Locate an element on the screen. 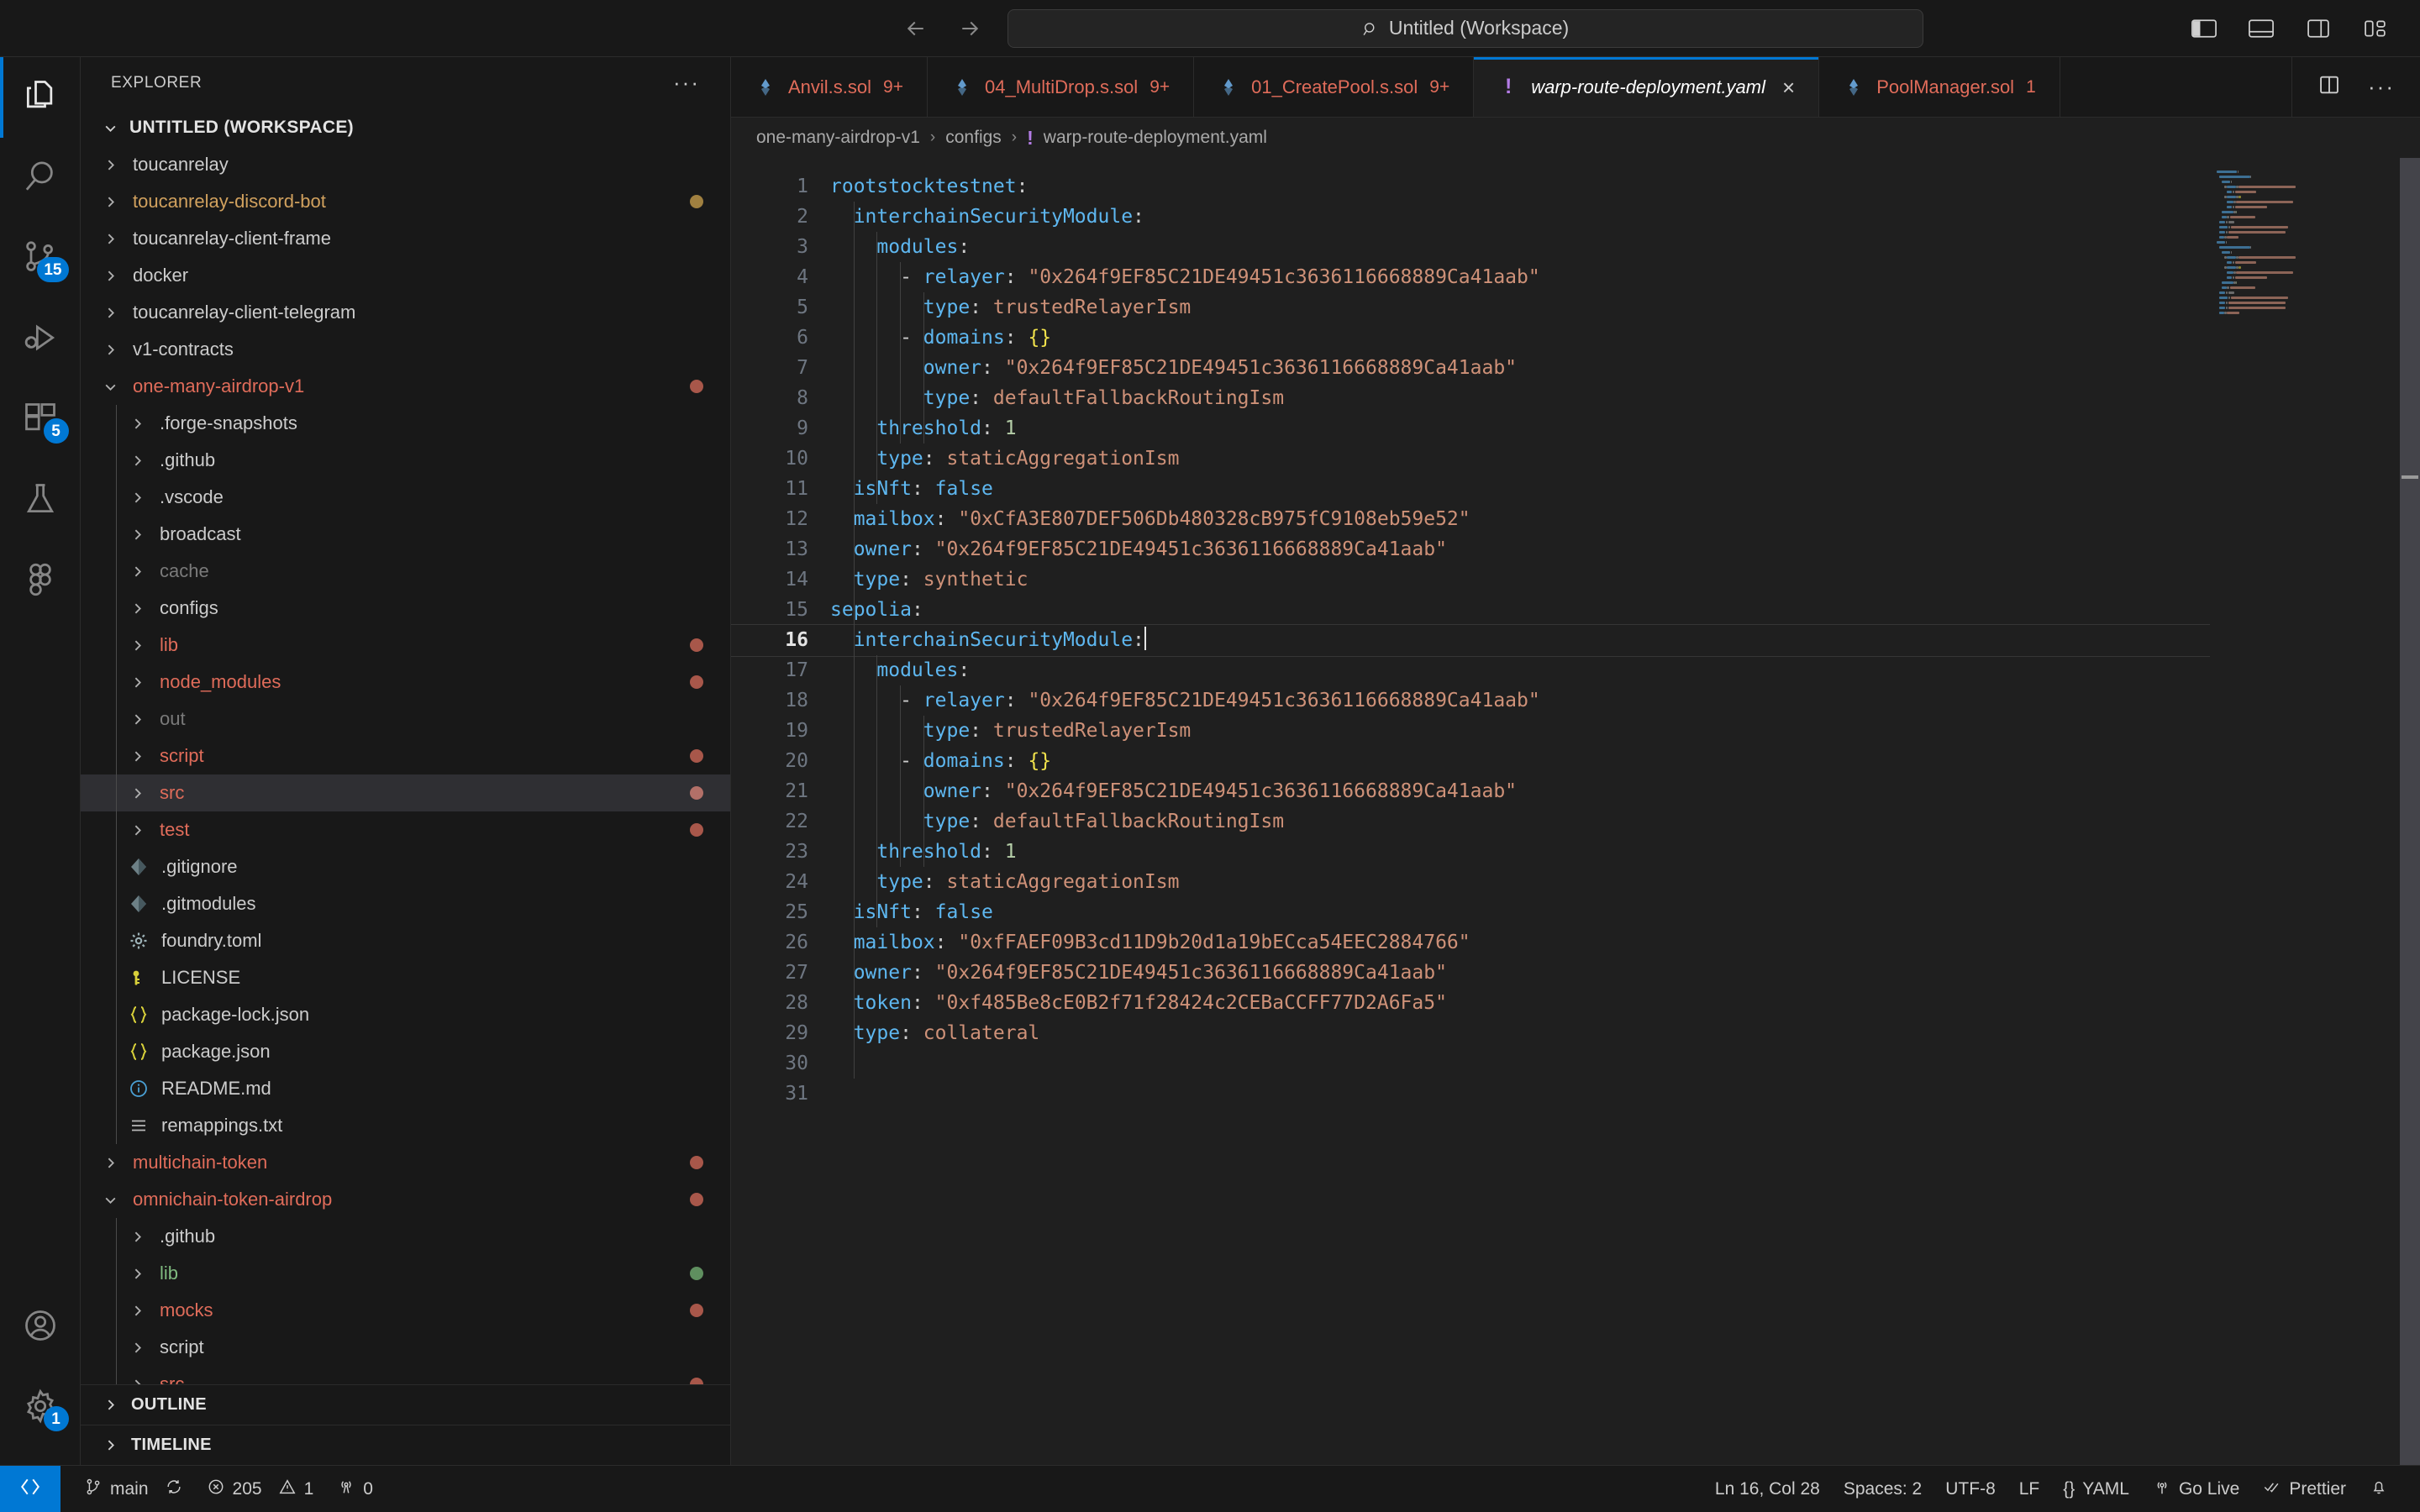 The width and height of the screenshot is (2420, 1512). toggle-panel-icon is located at coordinates (2261, 28).